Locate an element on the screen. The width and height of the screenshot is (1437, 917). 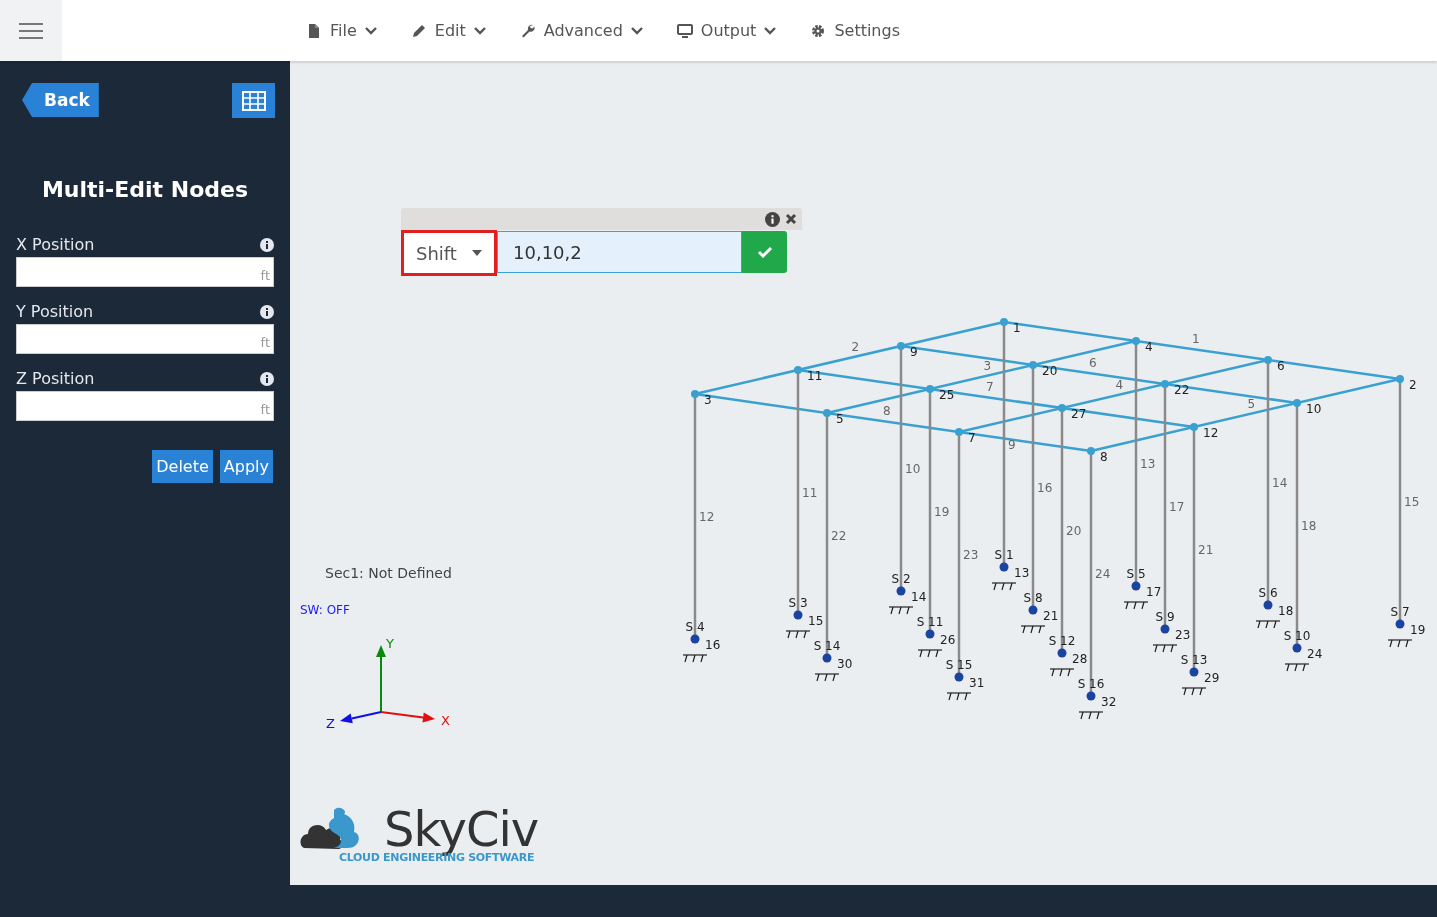
action-button: Delete is located at coordinates (182, 466).